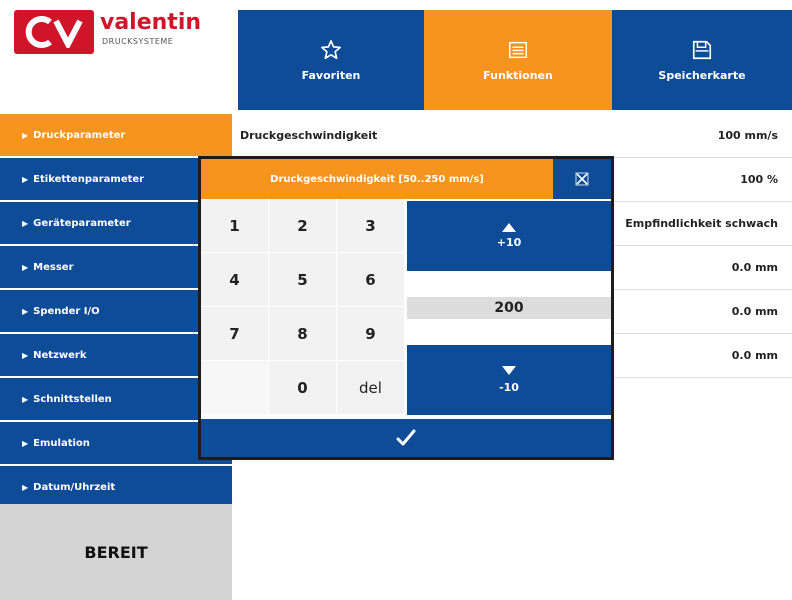 The width and height of the screenshot is (792, 600). What do you see at coordinates (747, 135) in the screenshot?
I see `parameter-value: 100 mm/s` at bounding box center [747, 135].